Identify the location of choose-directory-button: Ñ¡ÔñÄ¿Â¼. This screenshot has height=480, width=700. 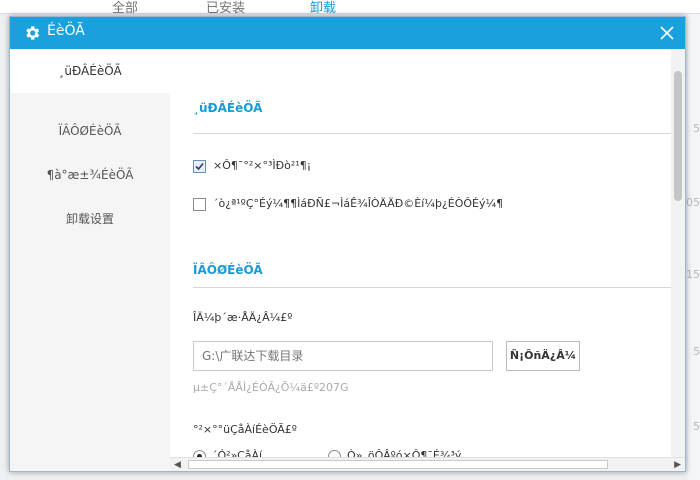
(543, 356).